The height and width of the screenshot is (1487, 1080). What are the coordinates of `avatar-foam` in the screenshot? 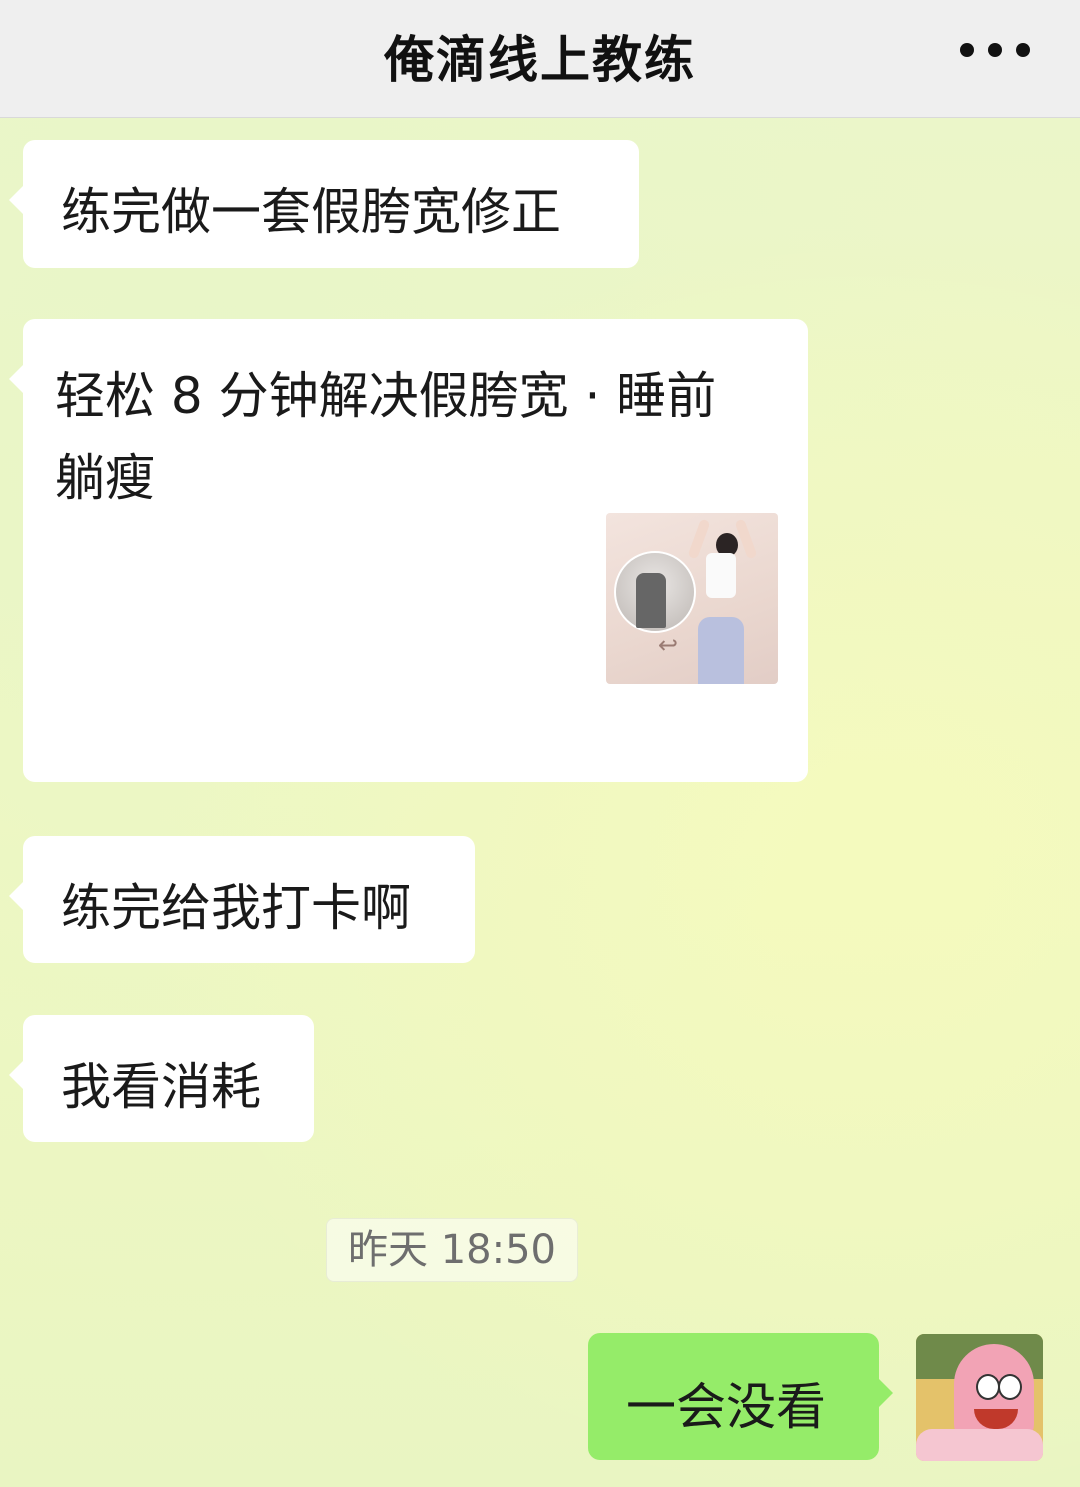 It's located at (979, 1445).